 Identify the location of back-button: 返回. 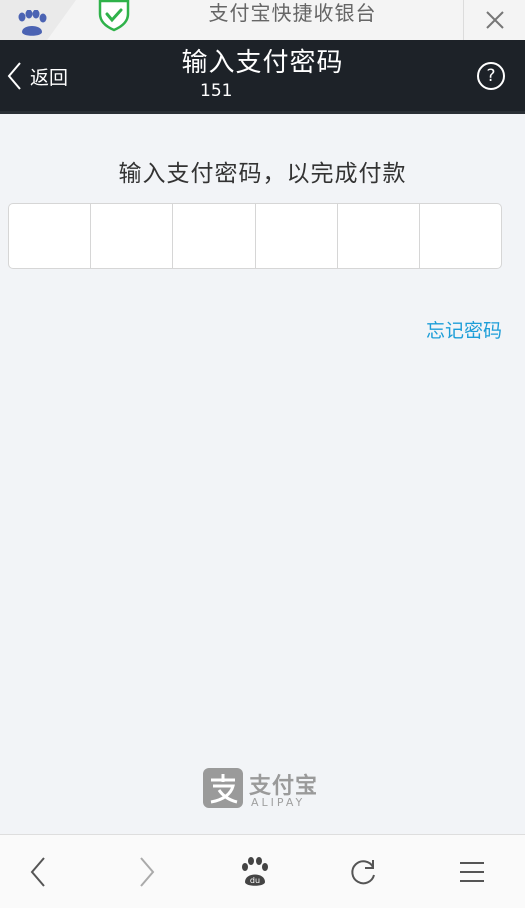
(45, 76).